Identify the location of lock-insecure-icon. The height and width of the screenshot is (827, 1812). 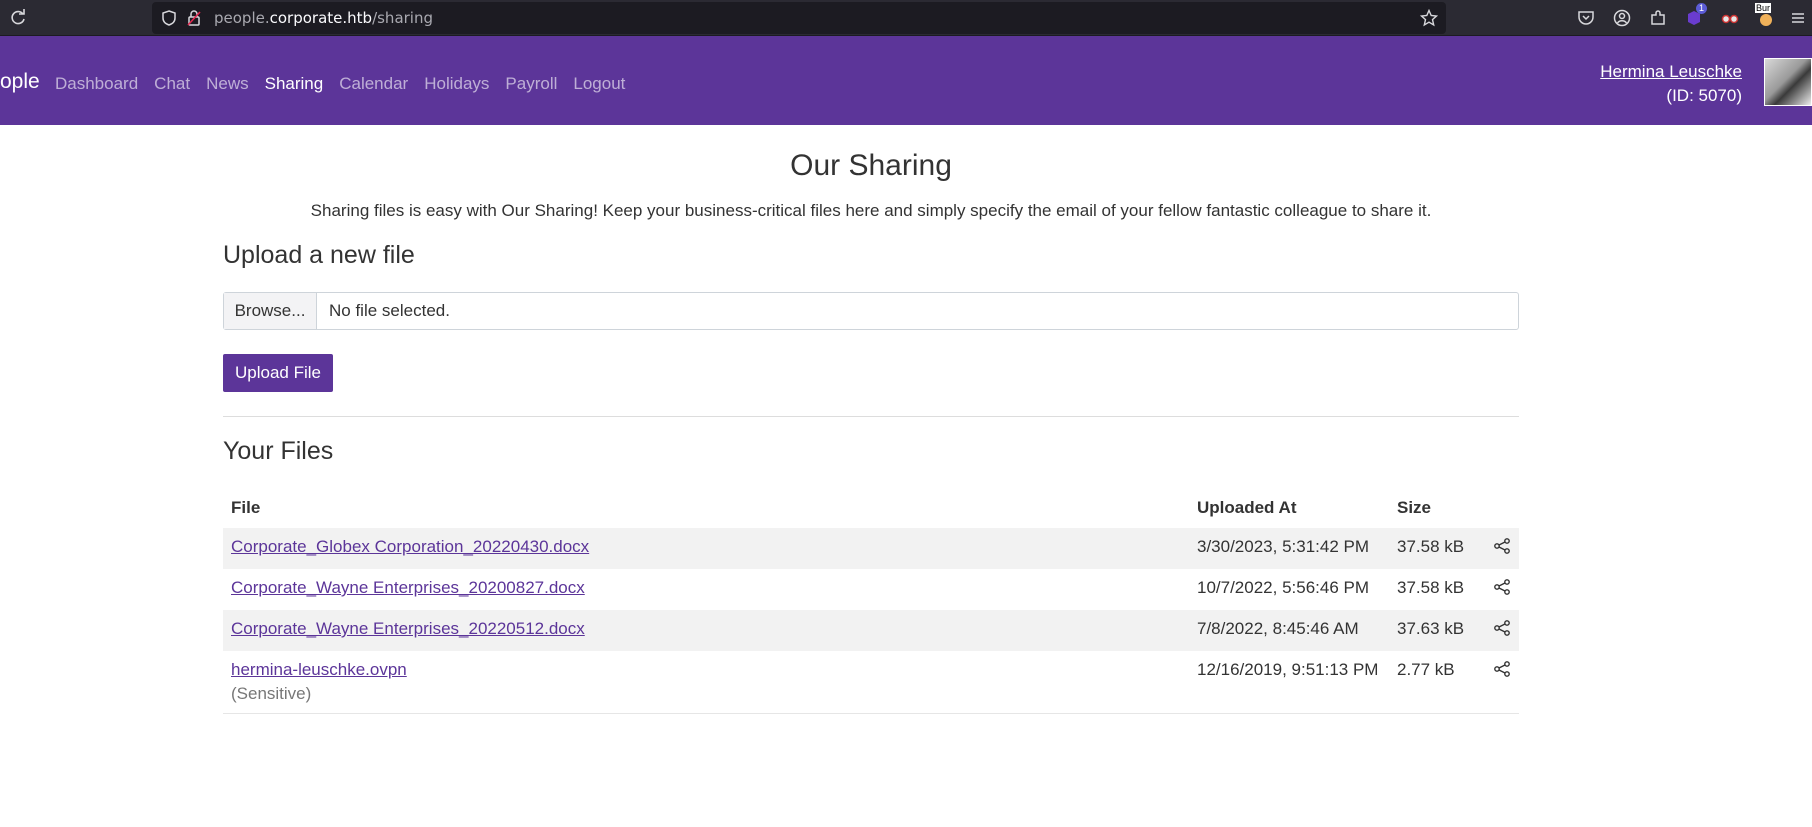
(194, 18).